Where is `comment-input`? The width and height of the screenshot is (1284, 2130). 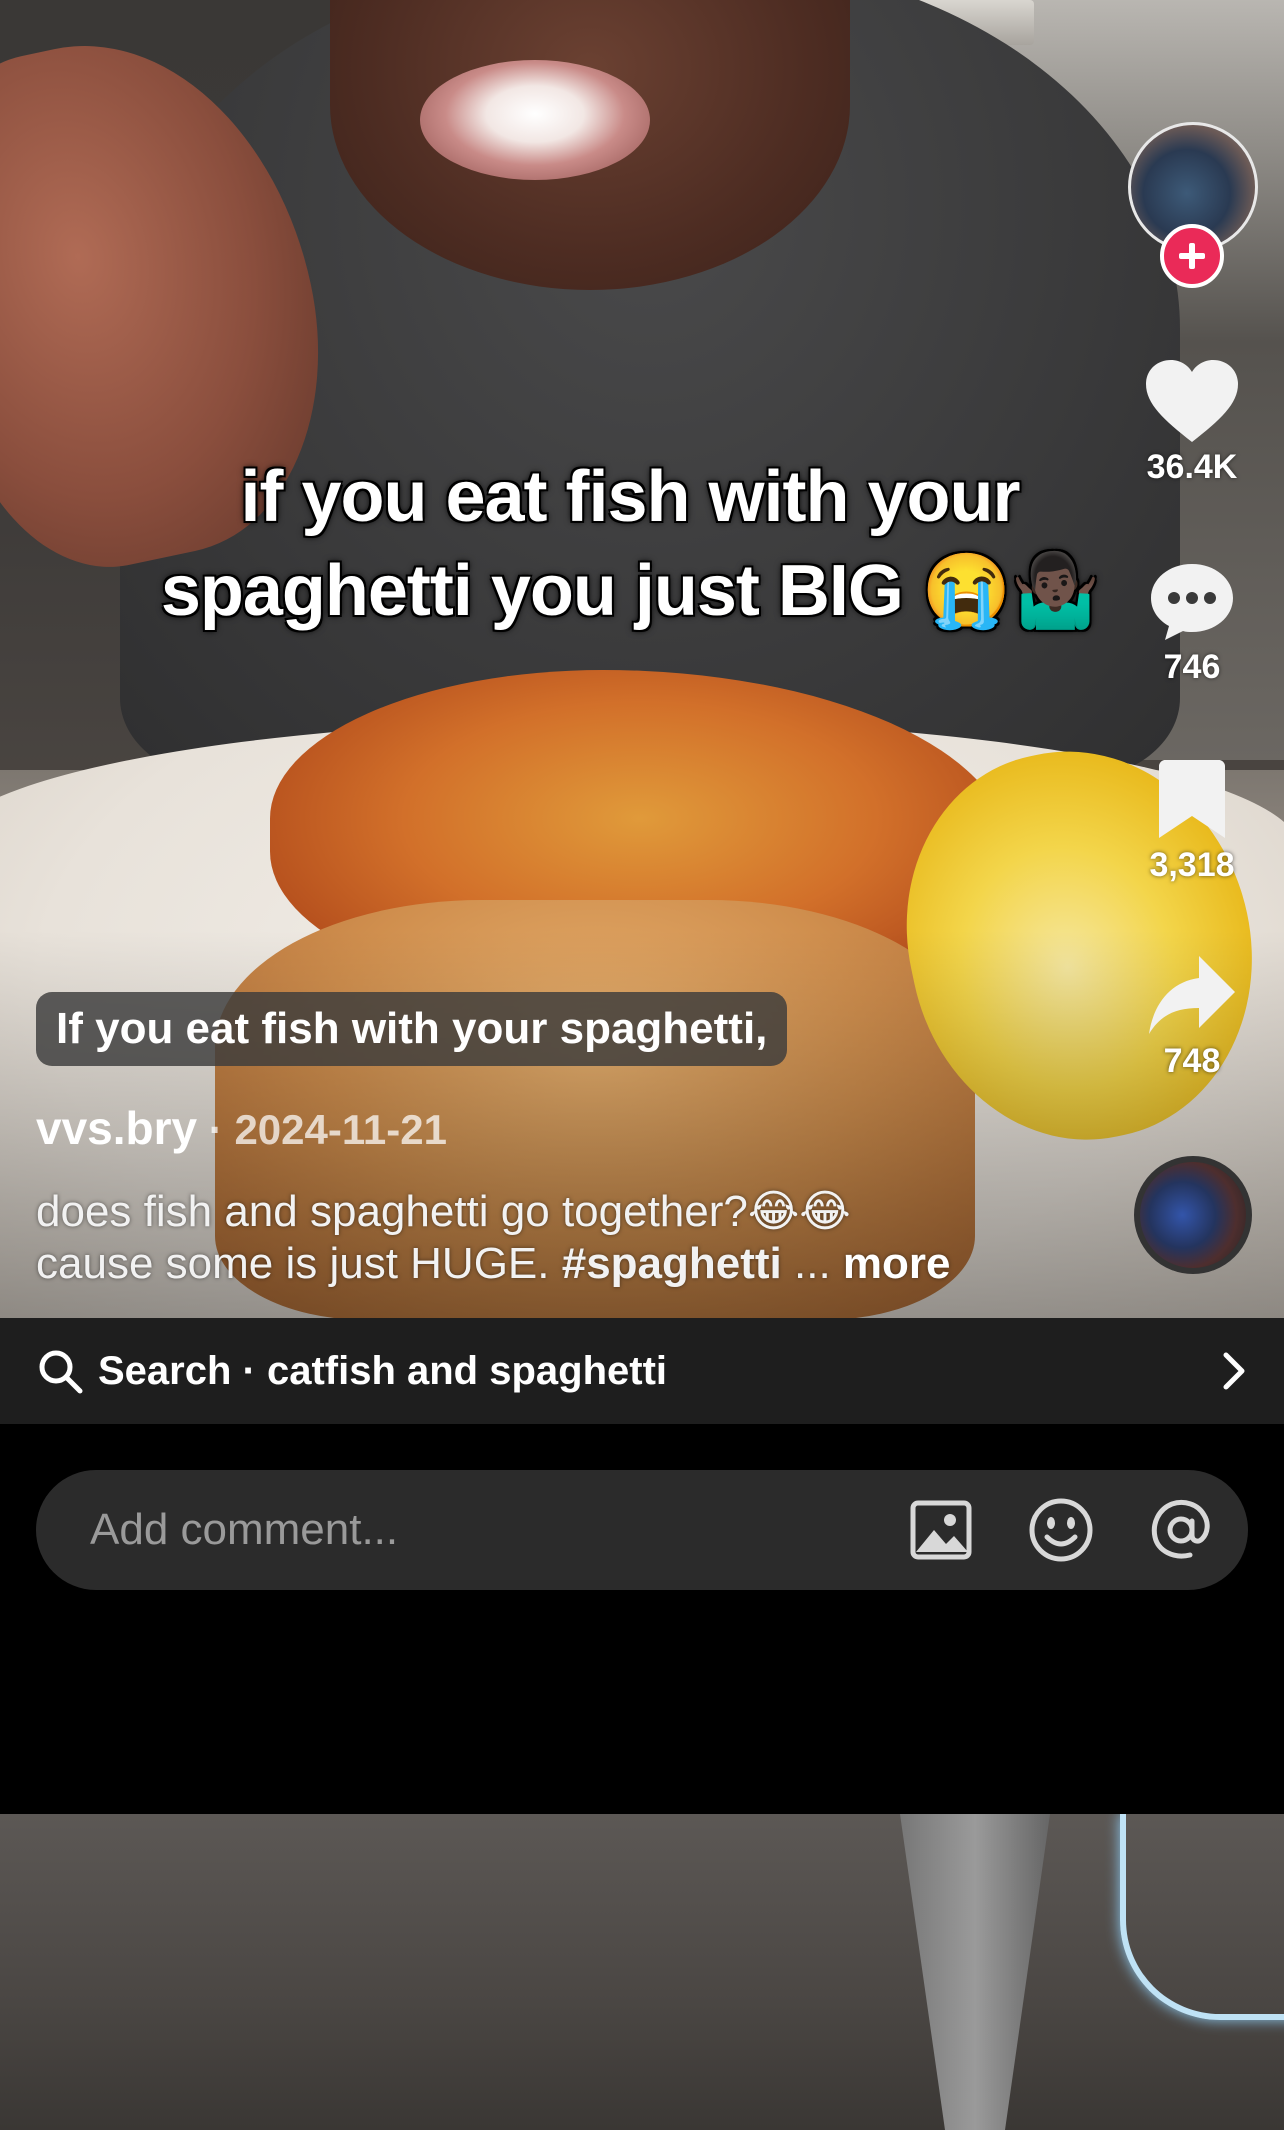
comment-input is located at coordinates (471, 1530).